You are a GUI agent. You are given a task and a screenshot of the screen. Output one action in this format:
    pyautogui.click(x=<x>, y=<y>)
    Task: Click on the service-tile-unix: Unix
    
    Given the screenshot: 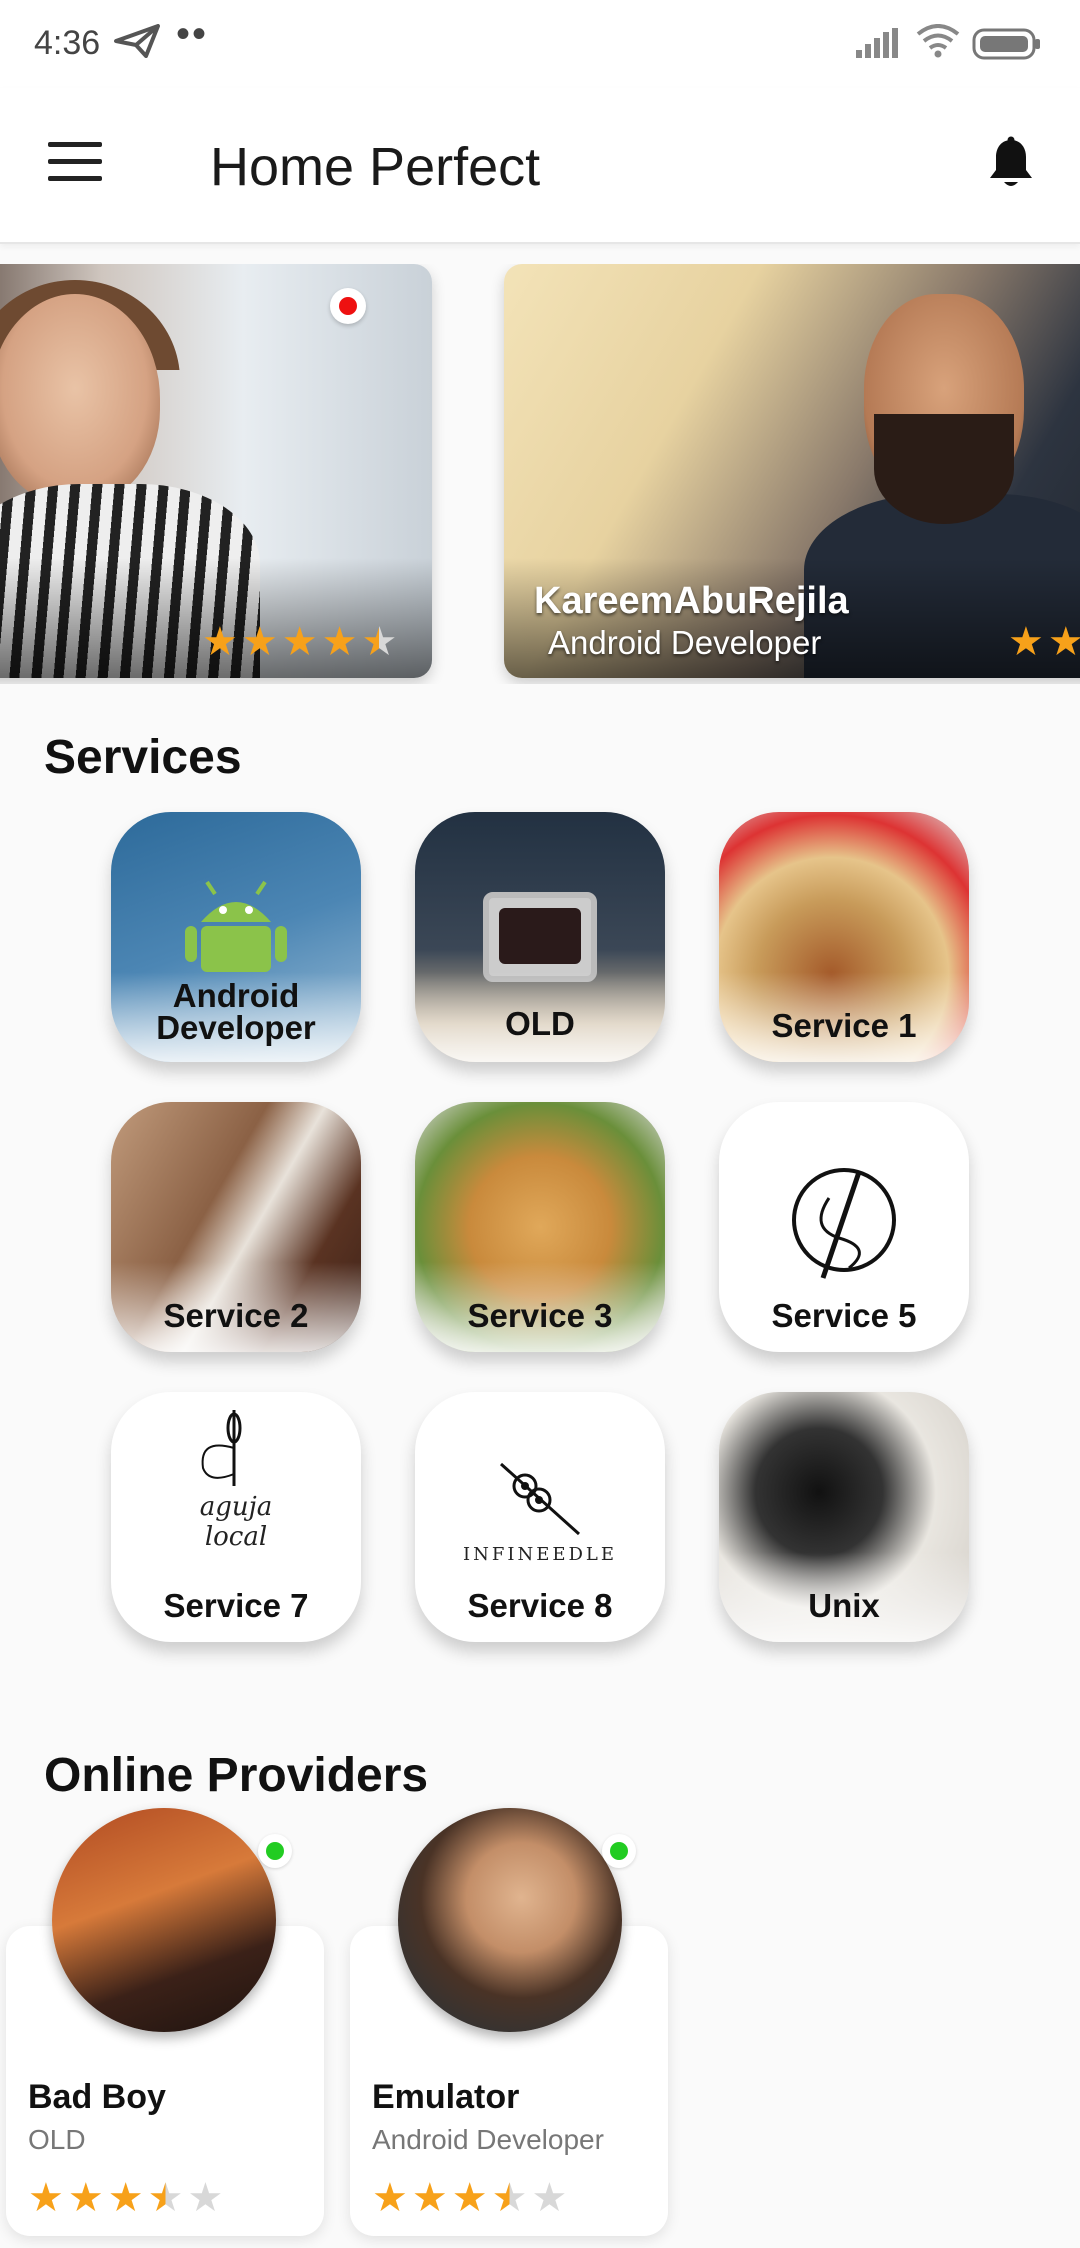 What is the action you would take?
    pyautogui.click(x=844, y=1517)
    